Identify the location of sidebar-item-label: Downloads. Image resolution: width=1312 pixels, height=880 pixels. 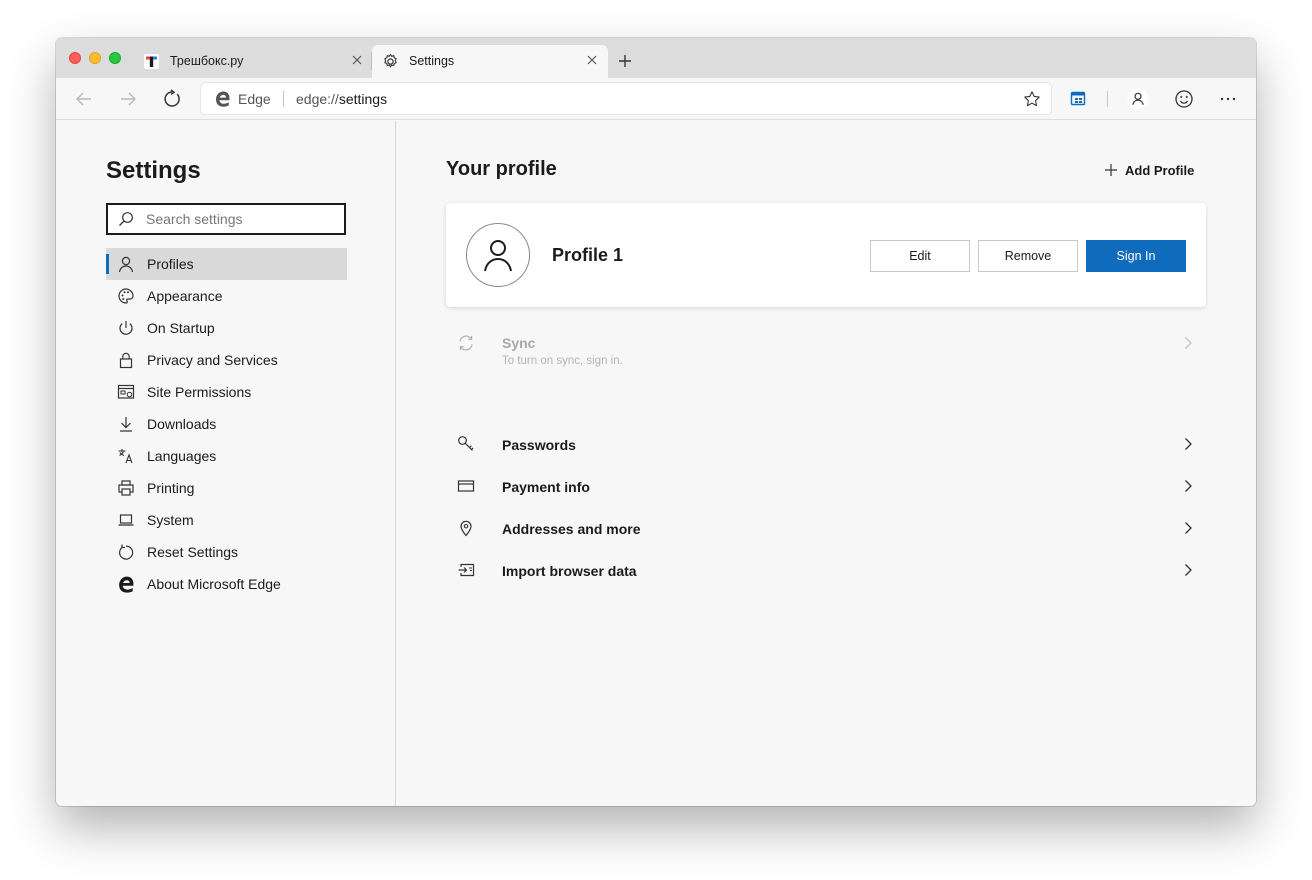
(182, 424).